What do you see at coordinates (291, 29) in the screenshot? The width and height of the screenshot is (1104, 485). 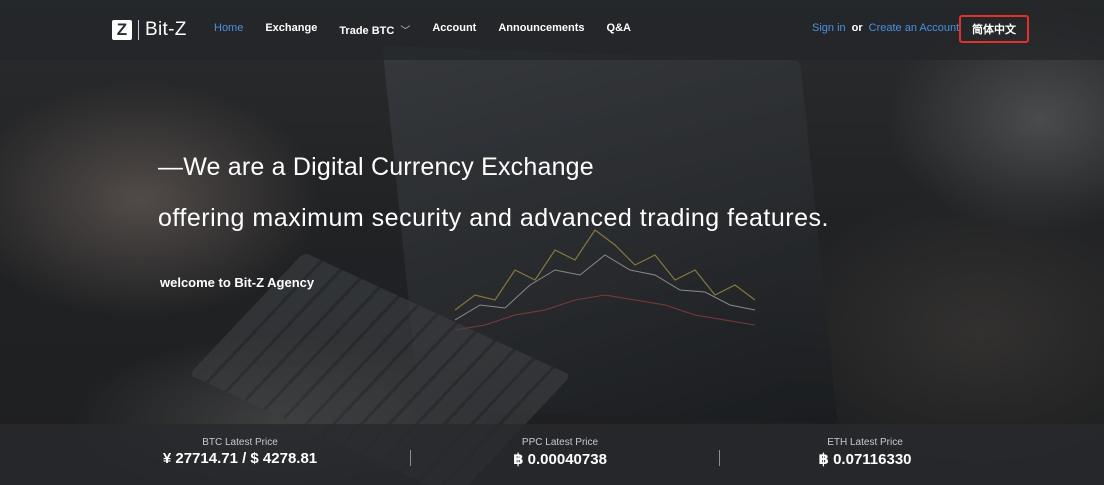 I see `nav-item-exchange: Exchange` at bounding box center [291, 29].